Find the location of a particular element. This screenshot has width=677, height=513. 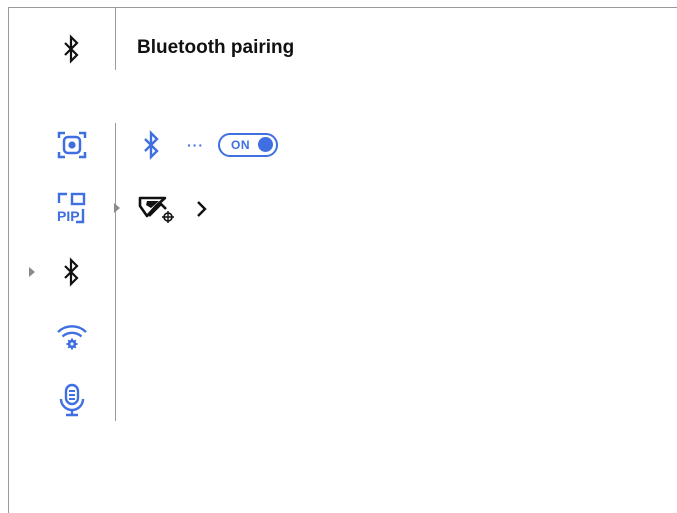

sidebar-item-bluetooth is located at coordinates (72, 272).